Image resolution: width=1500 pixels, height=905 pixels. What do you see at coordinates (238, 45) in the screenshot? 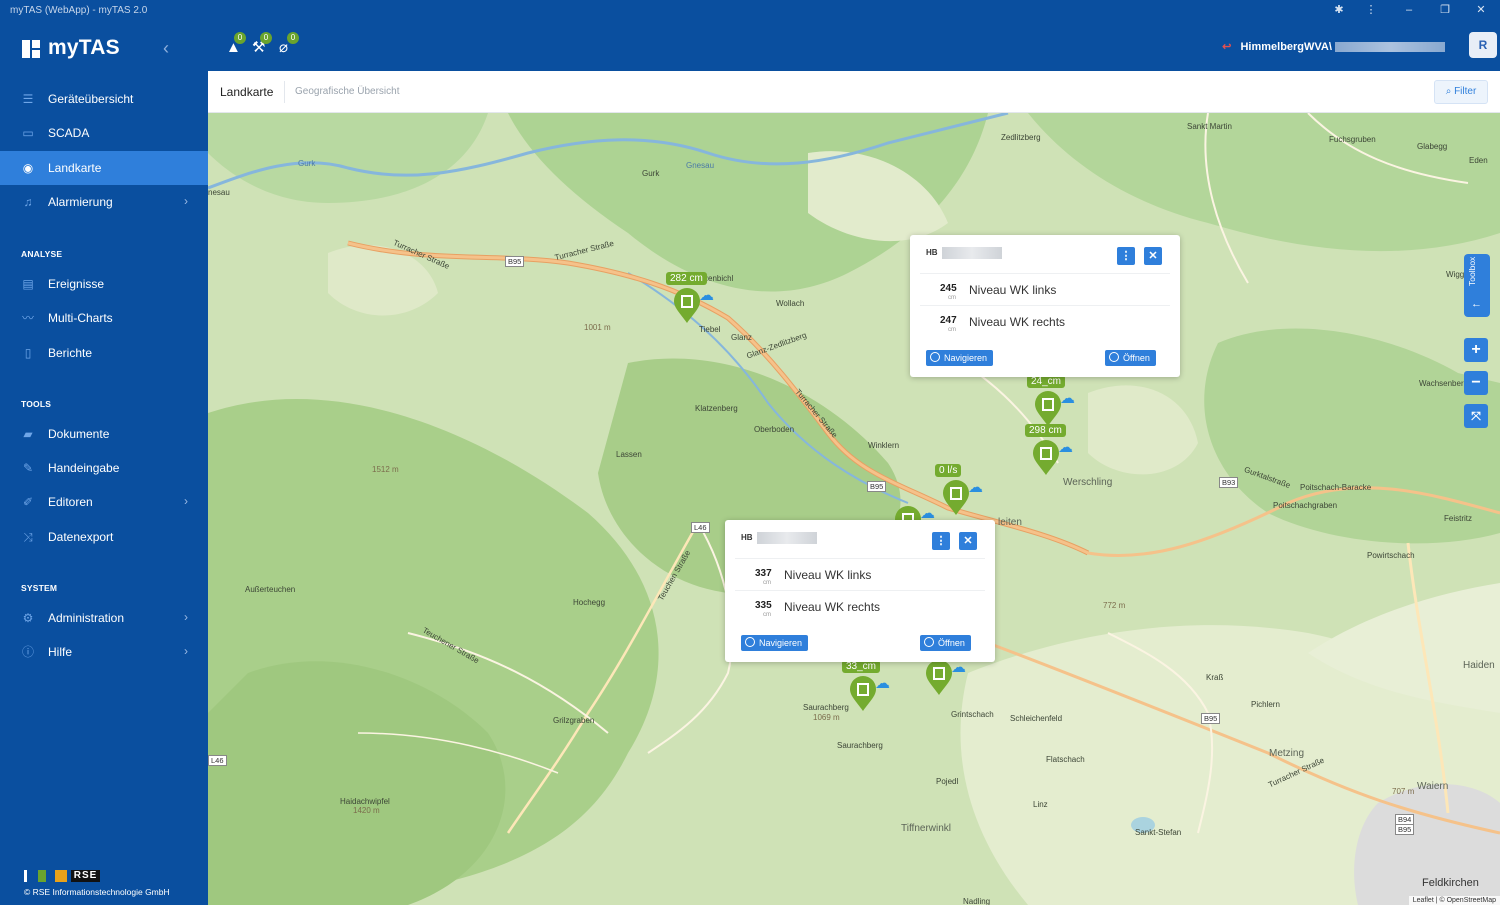
I see `warning-alert-button: ▲ 0` at bounding box center [238, 45].